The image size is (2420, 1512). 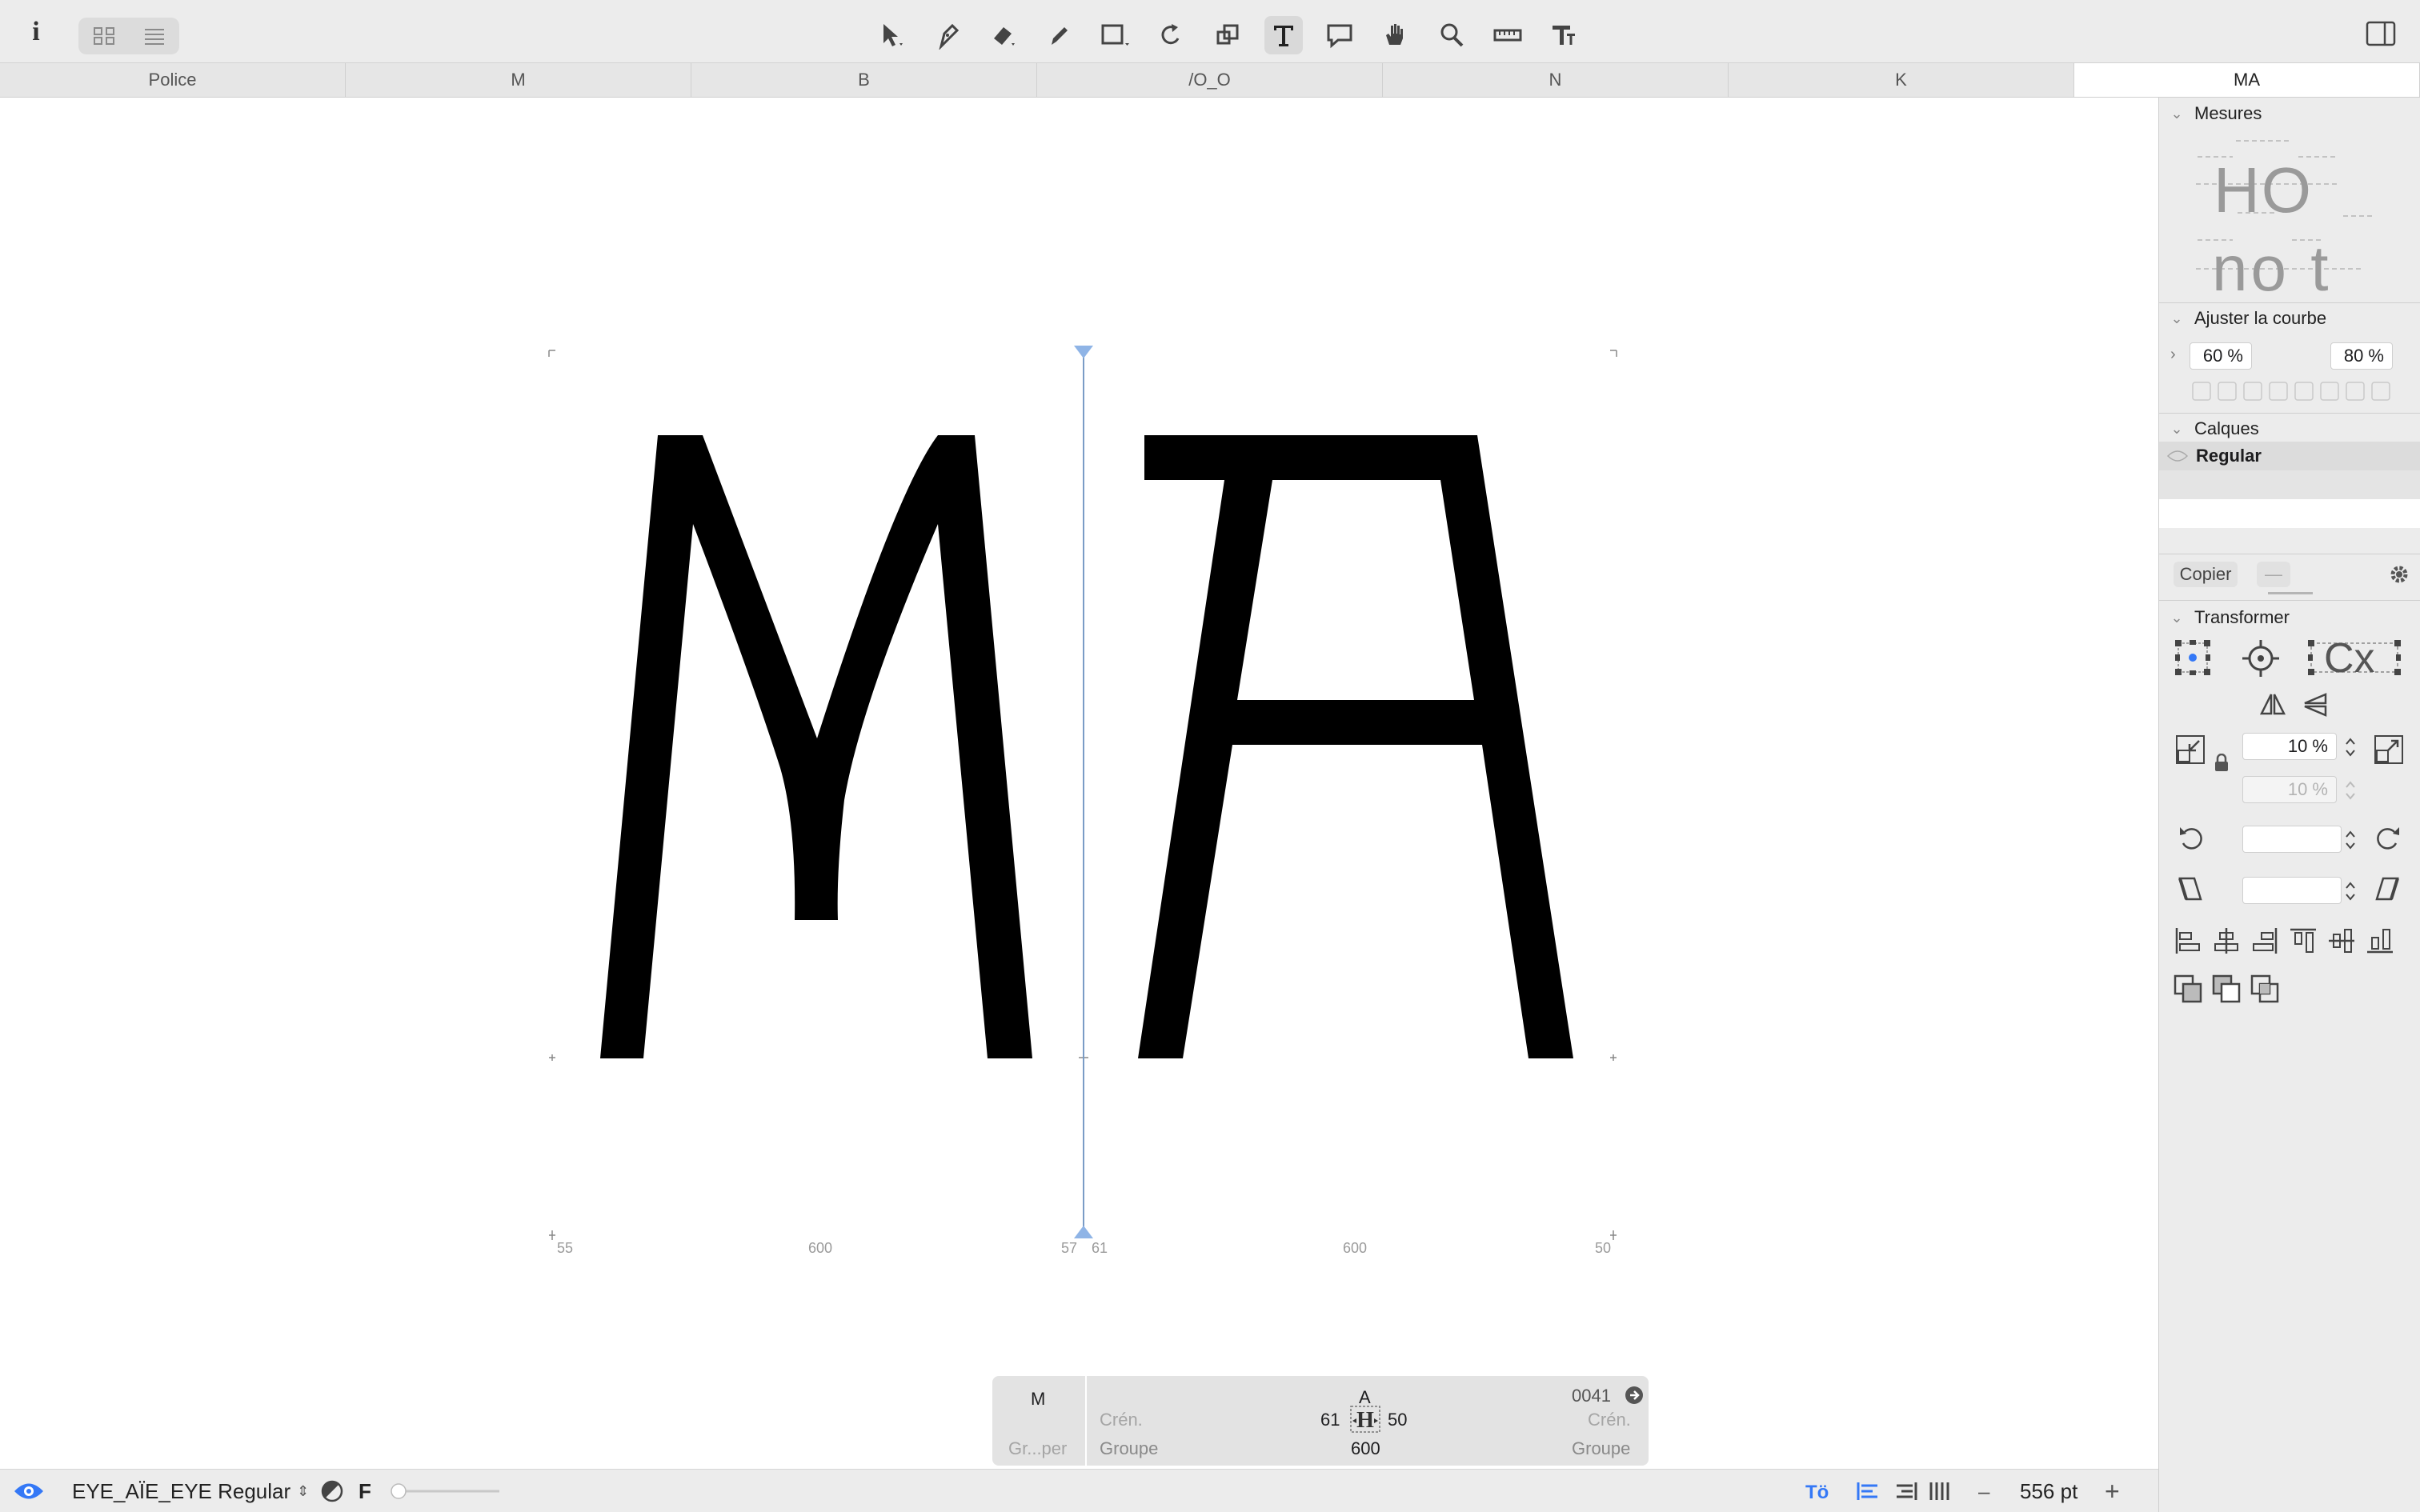 What do you see at coordinates (1083, 1232) in the screenshot?
I see `guide-bottom-handle` at bounding box center [1083, 1232].